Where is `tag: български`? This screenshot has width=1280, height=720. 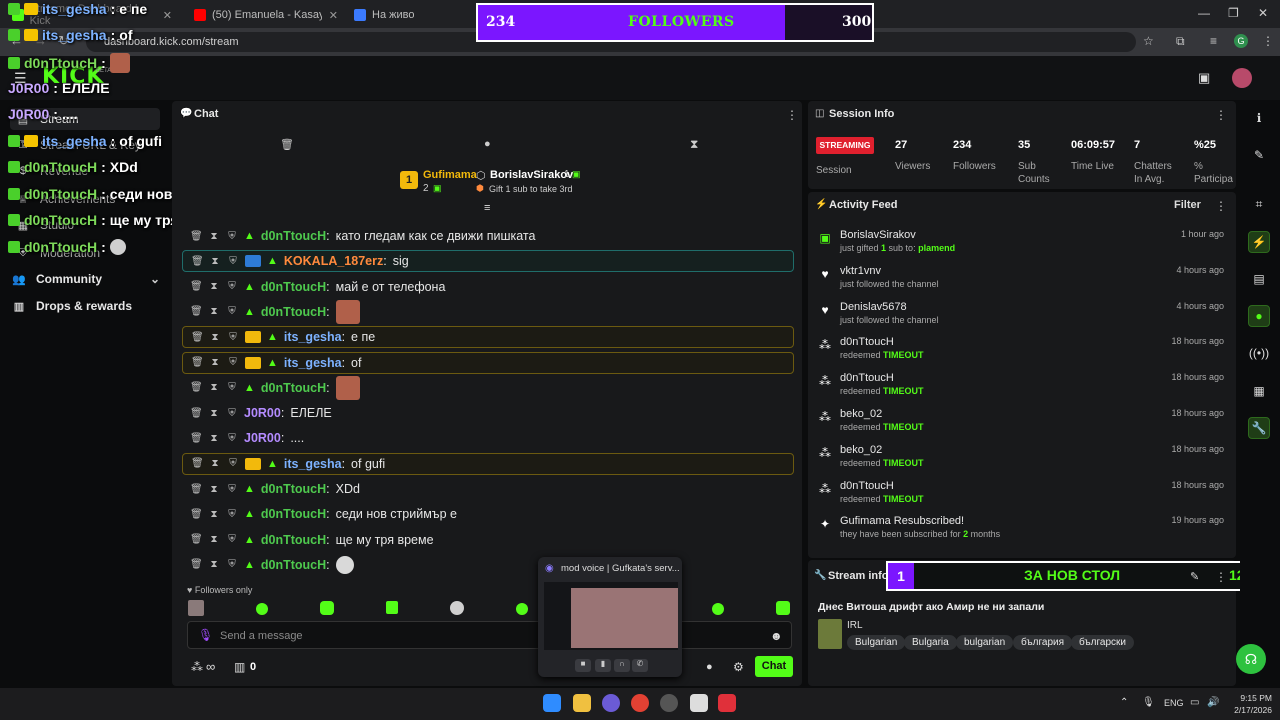 tag: български is located at coordinates (1102, 642).